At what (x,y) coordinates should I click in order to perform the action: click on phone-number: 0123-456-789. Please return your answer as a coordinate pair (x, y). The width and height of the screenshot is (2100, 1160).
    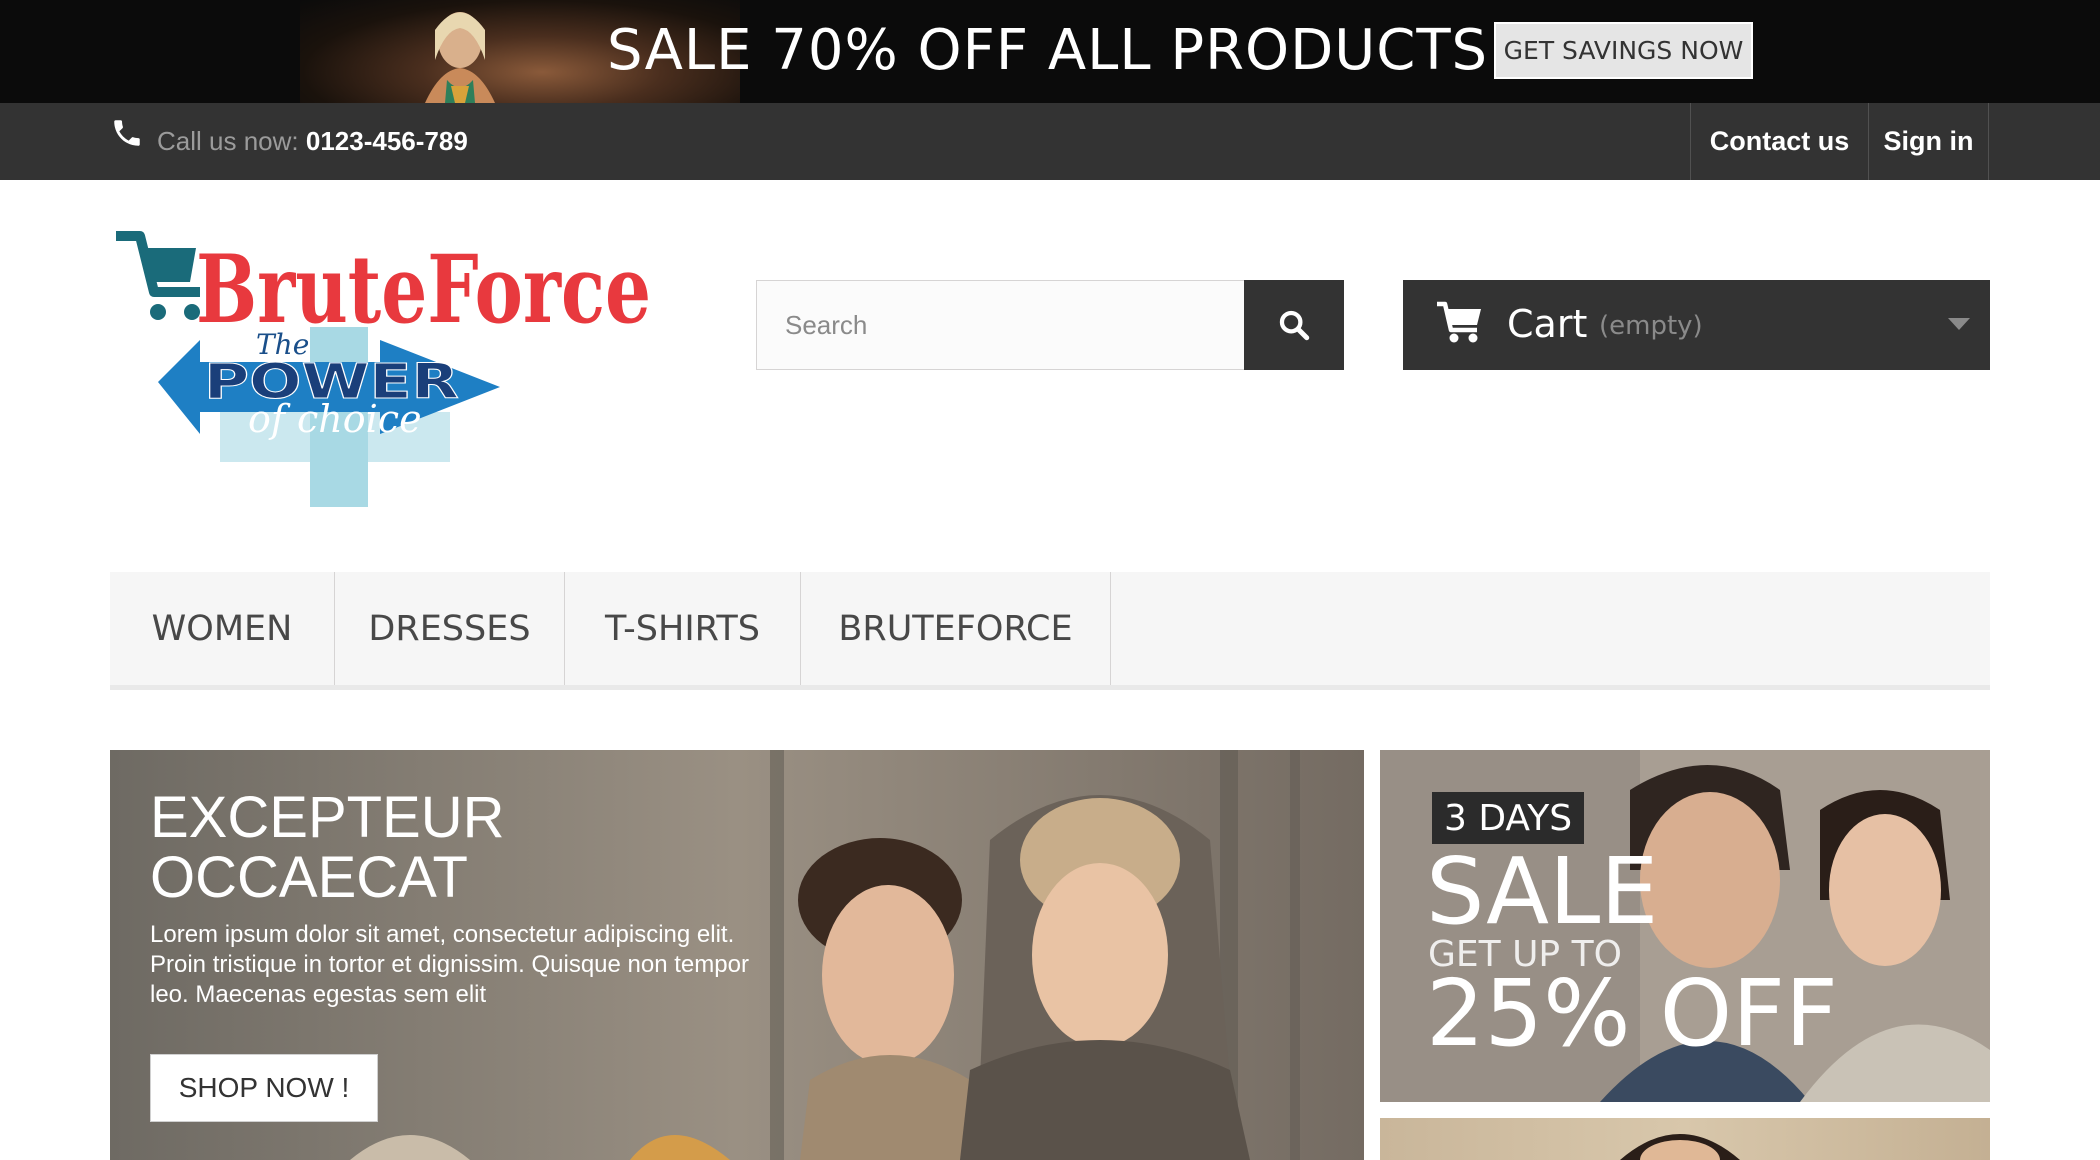
    Looking at the image, I should click on (386, 141).